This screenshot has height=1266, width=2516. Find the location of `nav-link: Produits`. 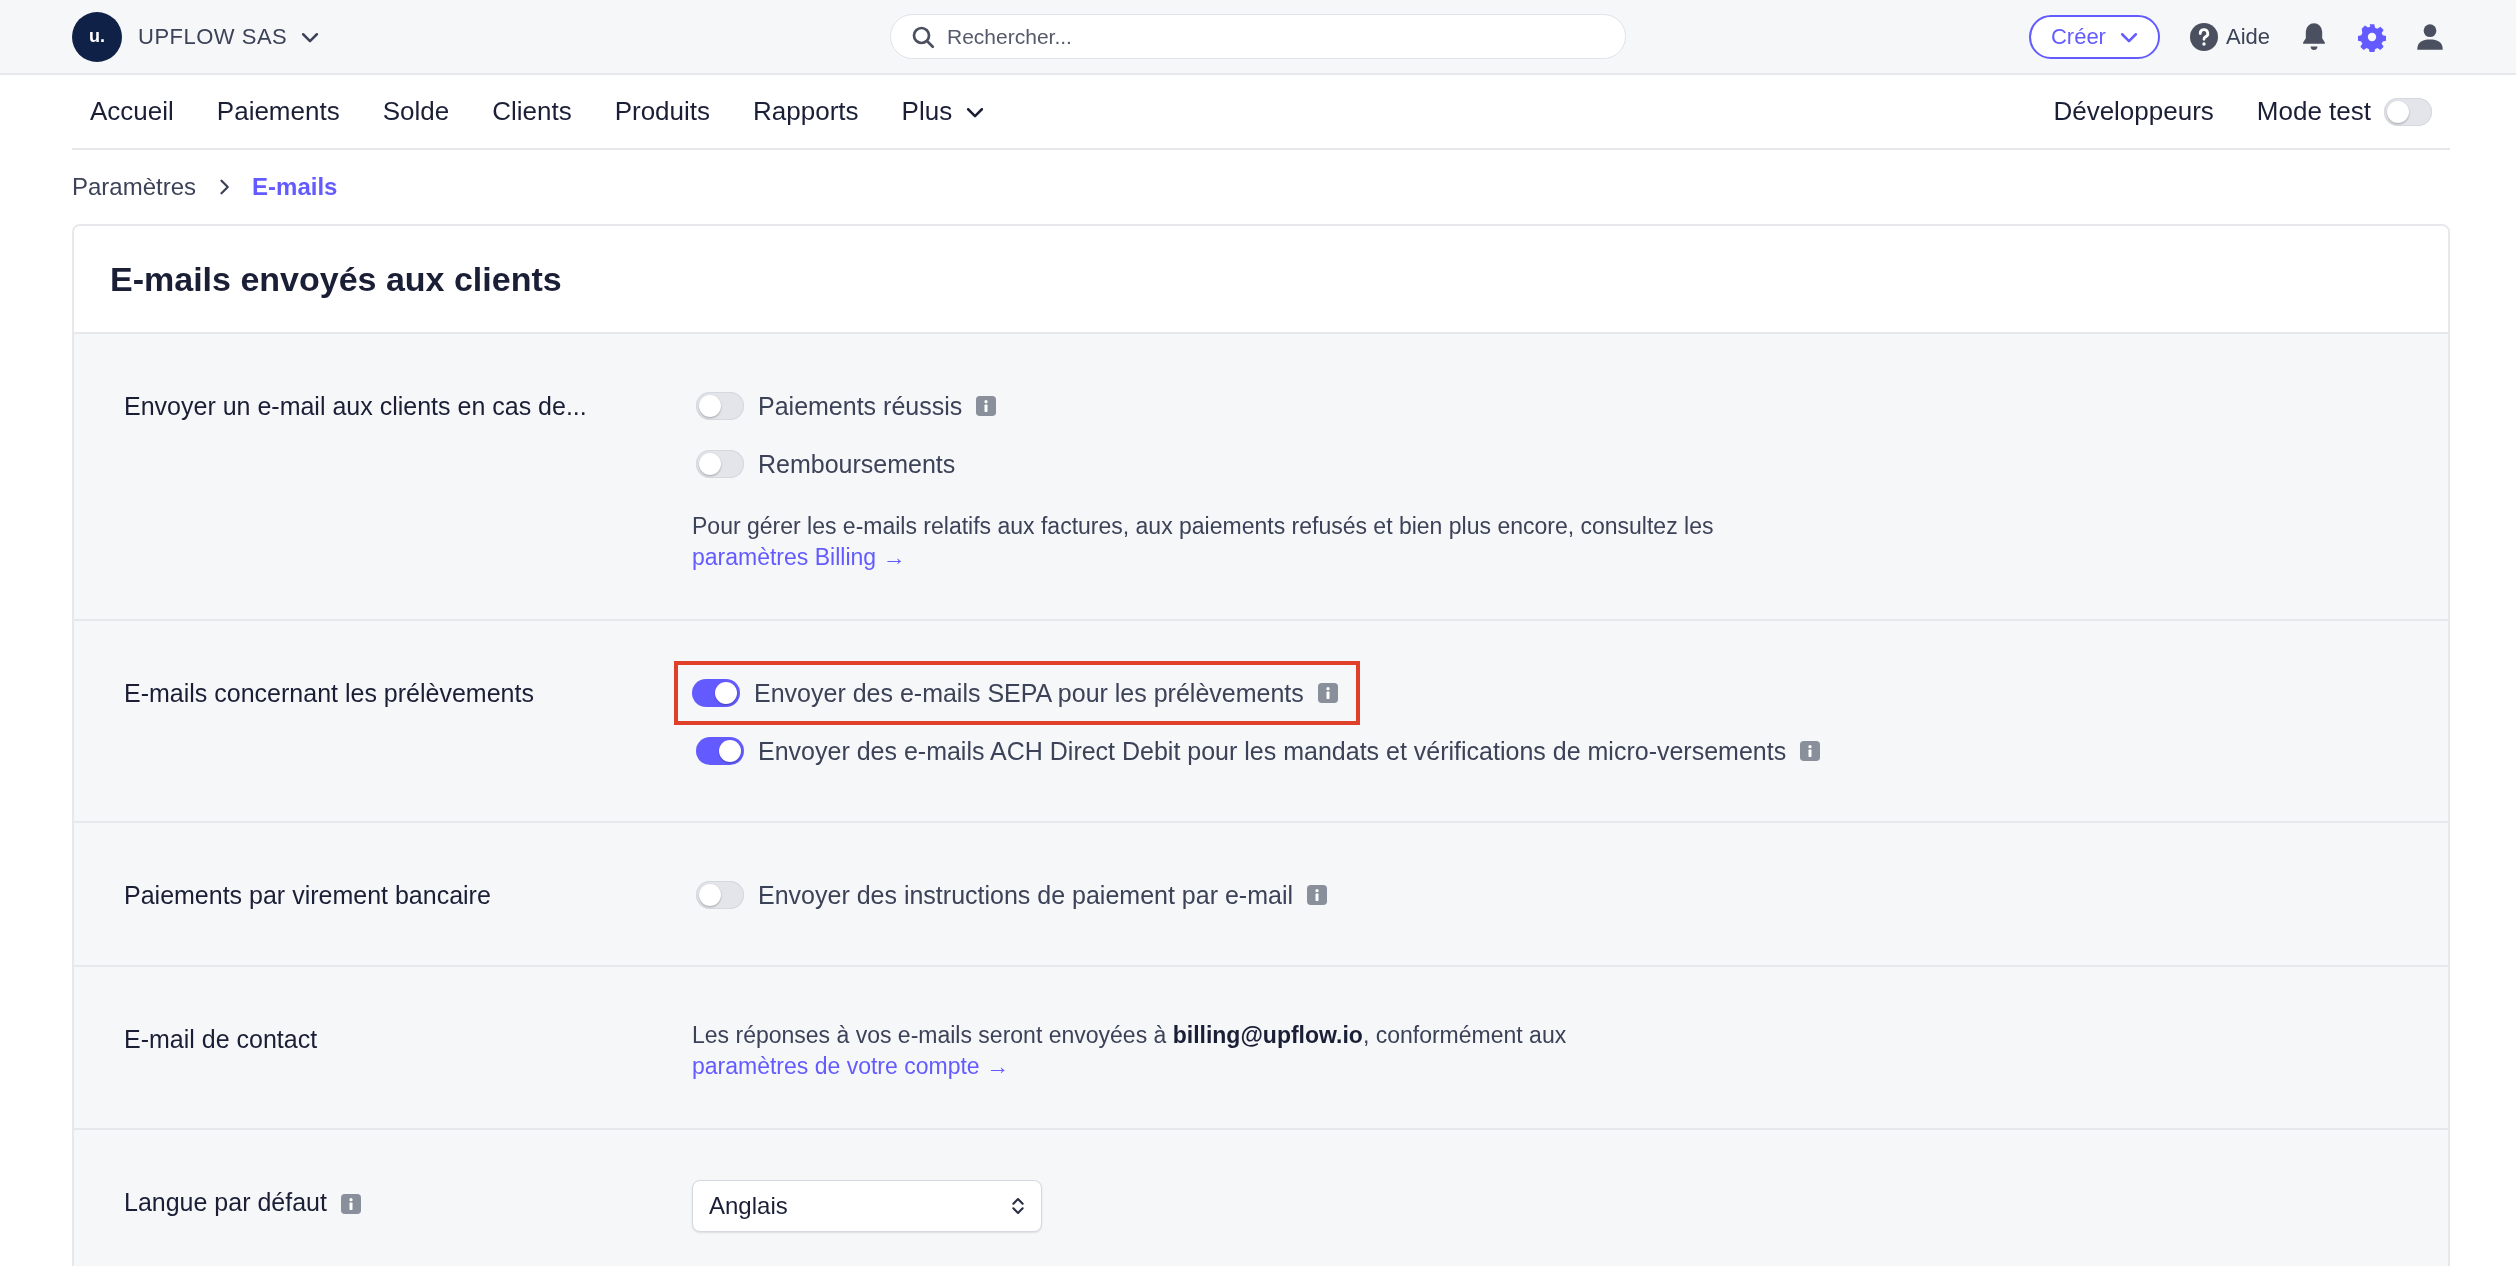

nav-link: Produits is located at coordinates (662, 111).